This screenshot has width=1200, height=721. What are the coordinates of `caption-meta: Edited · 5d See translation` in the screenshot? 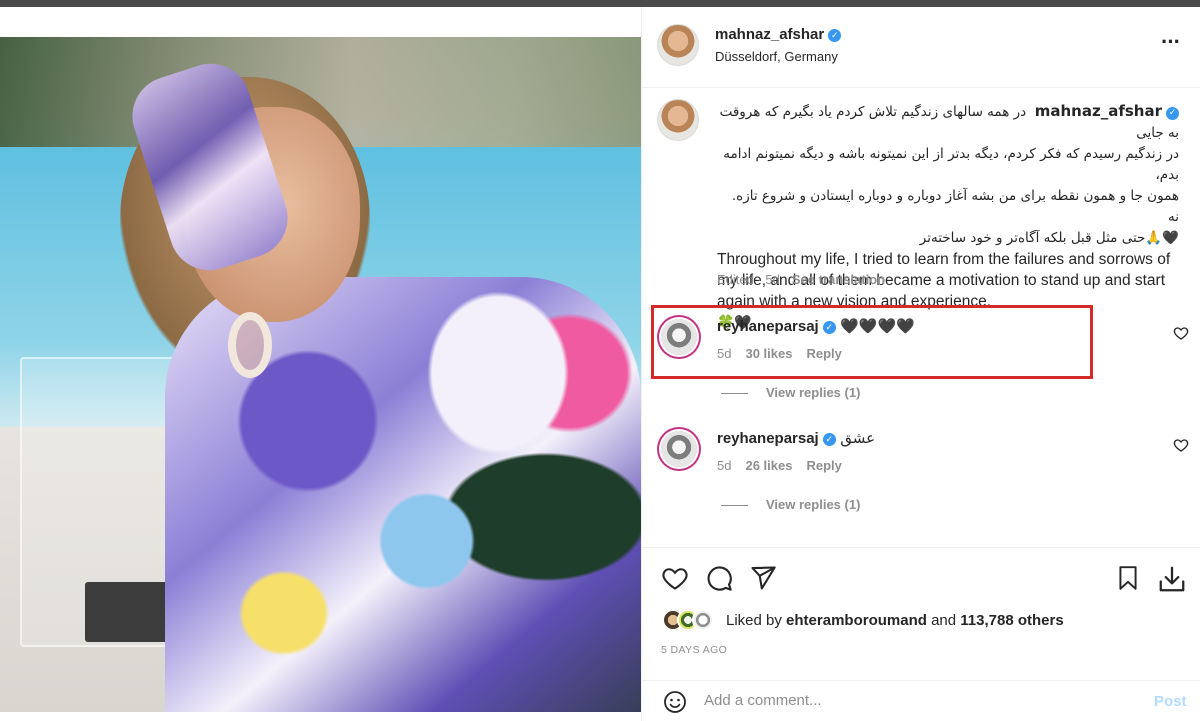 It's located at (801, 279).